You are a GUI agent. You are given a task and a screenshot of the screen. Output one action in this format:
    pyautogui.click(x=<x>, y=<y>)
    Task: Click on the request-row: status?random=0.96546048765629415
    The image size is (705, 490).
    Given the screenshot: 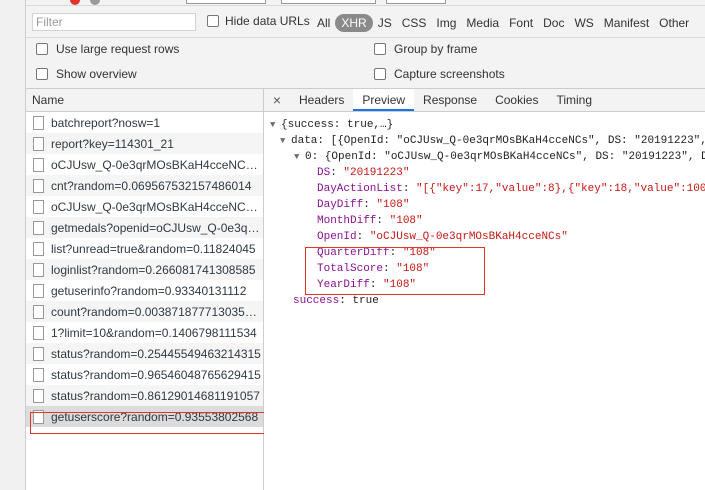 What is the action you would take?
    pyautogui.click(x=144, y=374)
    